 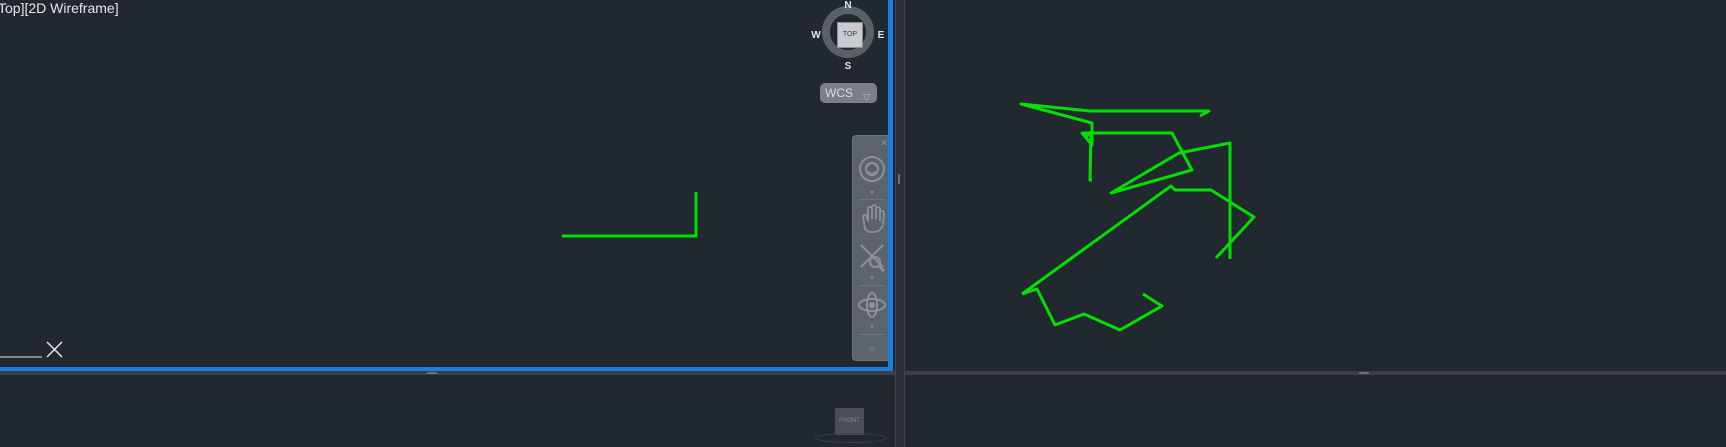 I want to click on compass-east: E, so click(x=881, y=35).